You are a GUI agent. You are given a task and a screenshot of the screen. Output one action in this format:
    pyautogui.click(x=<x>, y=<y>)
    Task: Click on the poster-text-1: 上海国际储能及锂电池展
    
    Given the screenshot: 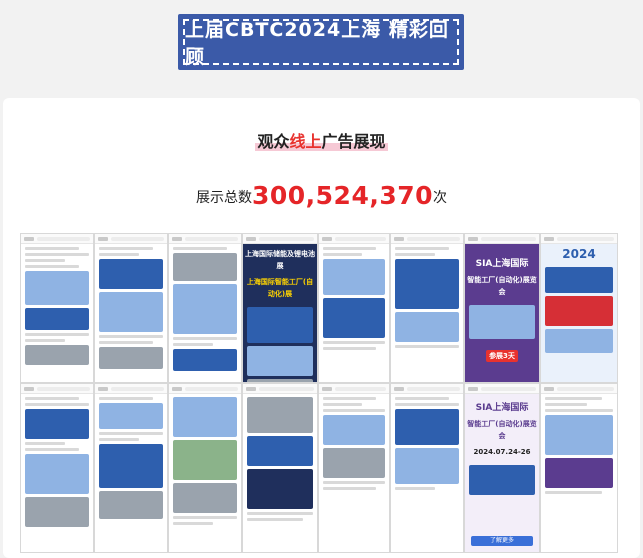 What is the action you would take?
    pyautogui.click(x=280, y=260)
    